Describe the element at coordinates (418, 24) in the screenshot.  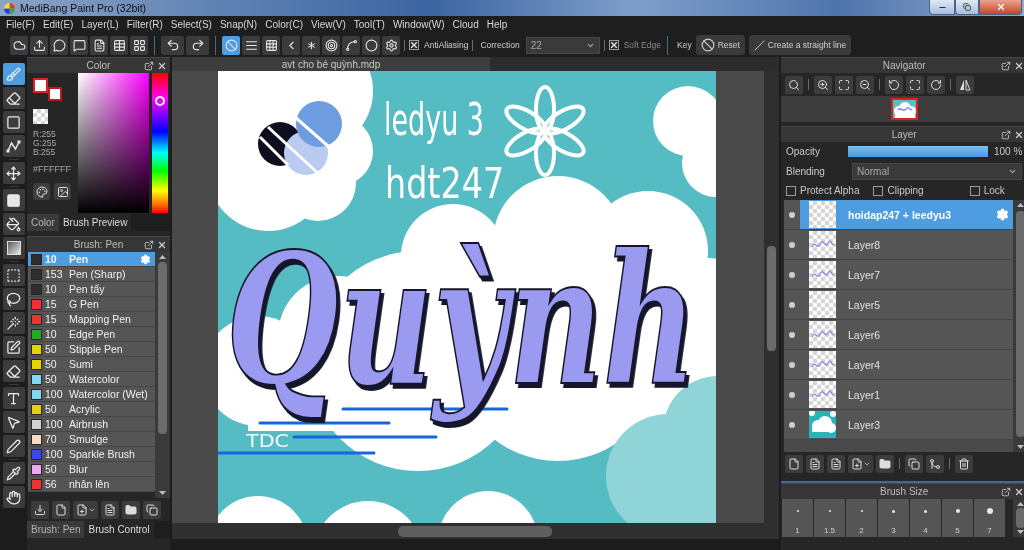
I see `menu-item: Window(W)` at that location.